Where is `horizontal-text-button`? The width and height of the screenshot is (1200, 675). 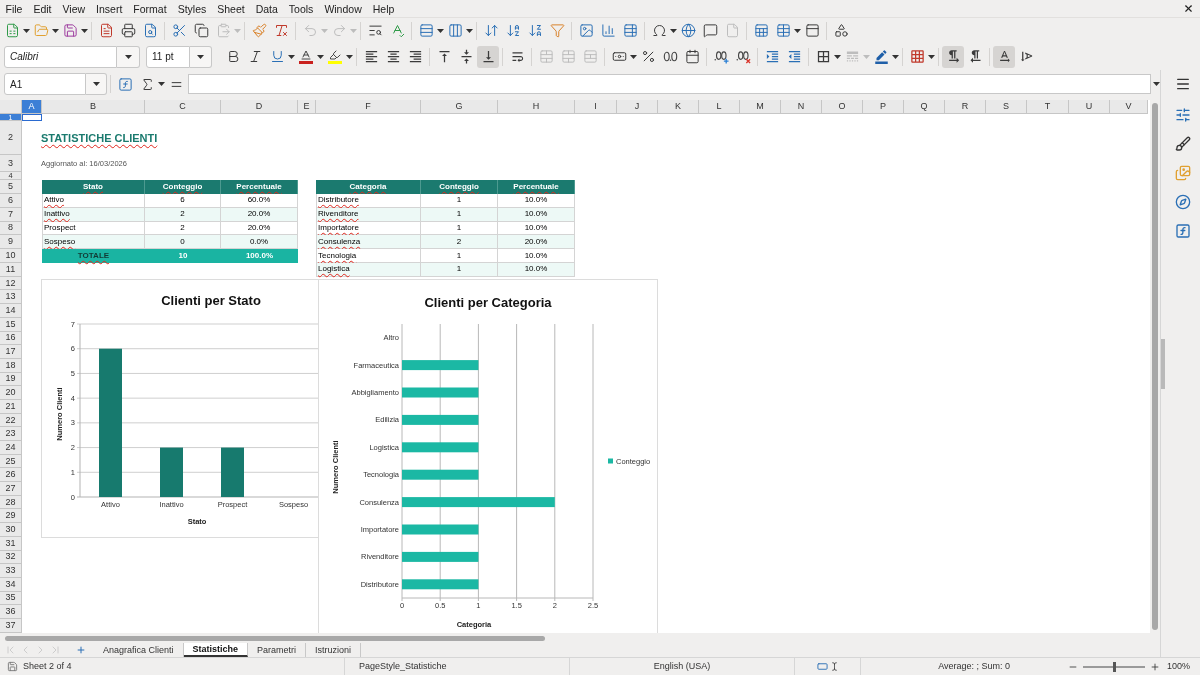 horizontal-text-button is located at coordinates (1004, 56).